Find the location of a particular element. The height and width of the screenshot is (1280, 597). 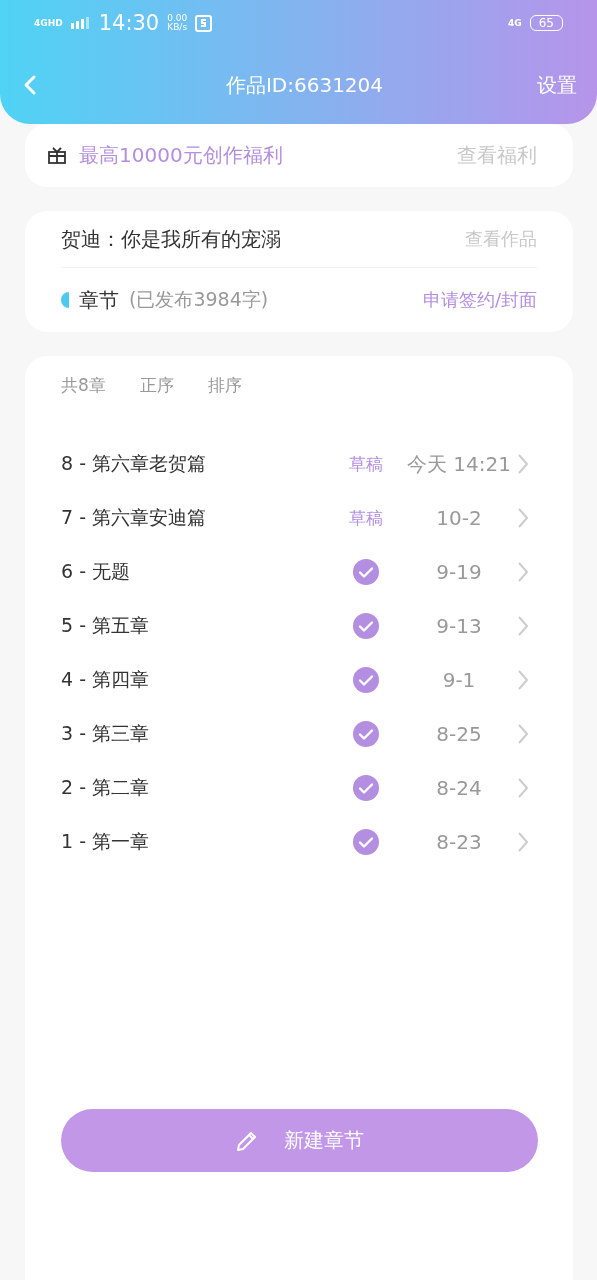

chapter-title: 2 - 第二章 is located at coordinates (196, 788).